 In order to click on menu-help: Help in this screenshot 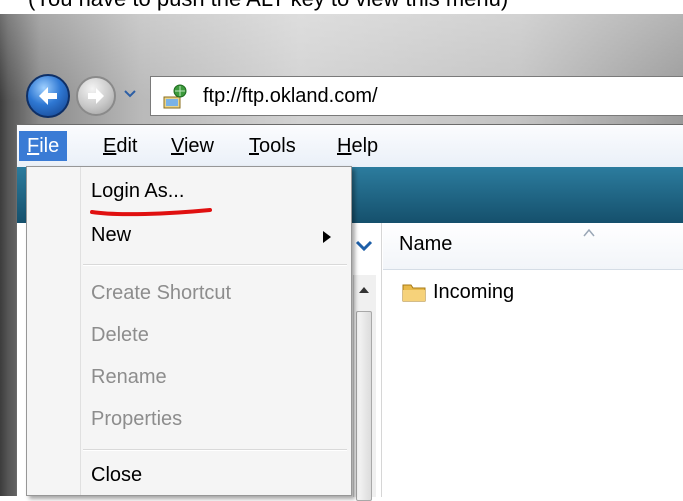, I will do `click(357, 146)`.